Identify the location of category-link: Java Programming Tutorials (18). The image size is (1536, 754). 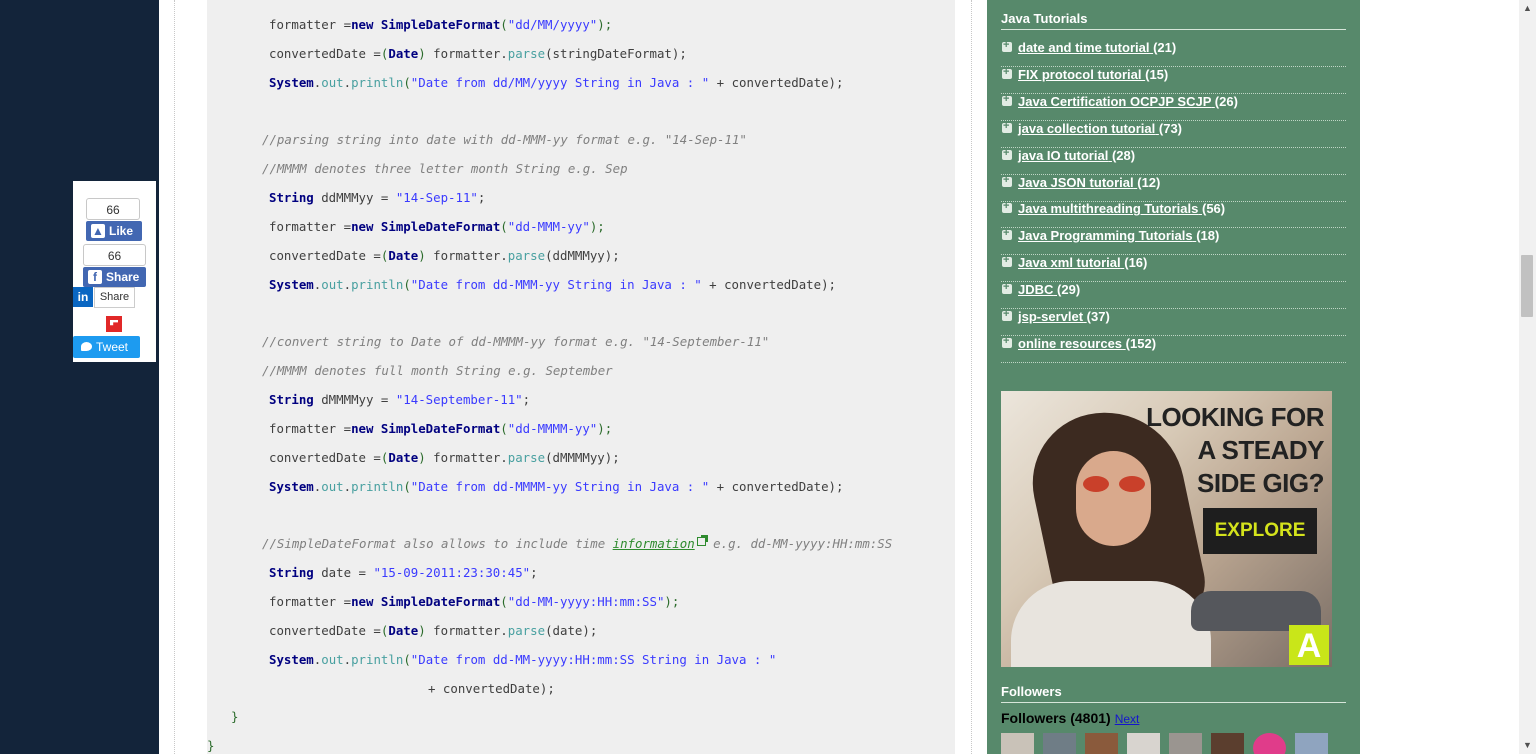
(1118, 235).